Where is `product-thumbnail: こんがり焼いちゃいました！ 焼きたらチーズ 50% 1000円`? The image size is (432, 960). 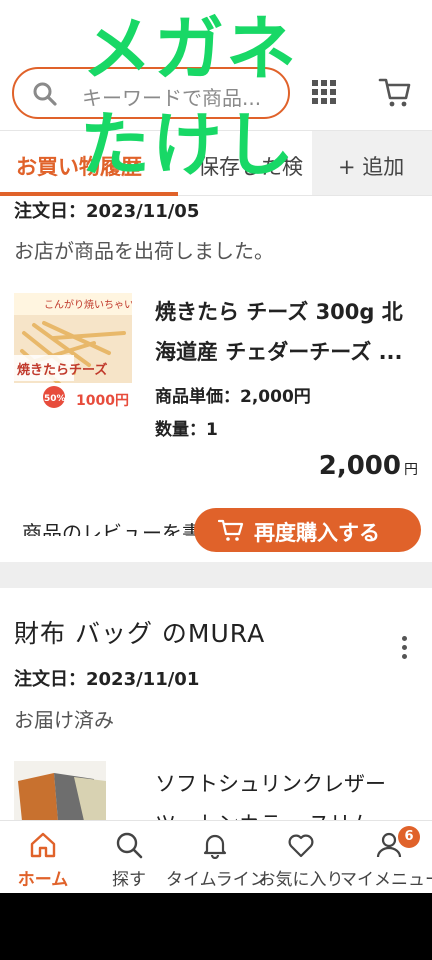
product-thumbnail: こんがり焼いちゃいました！ 焼きたらチーズ 50% 1000円 is located at coordinates (73, 352).